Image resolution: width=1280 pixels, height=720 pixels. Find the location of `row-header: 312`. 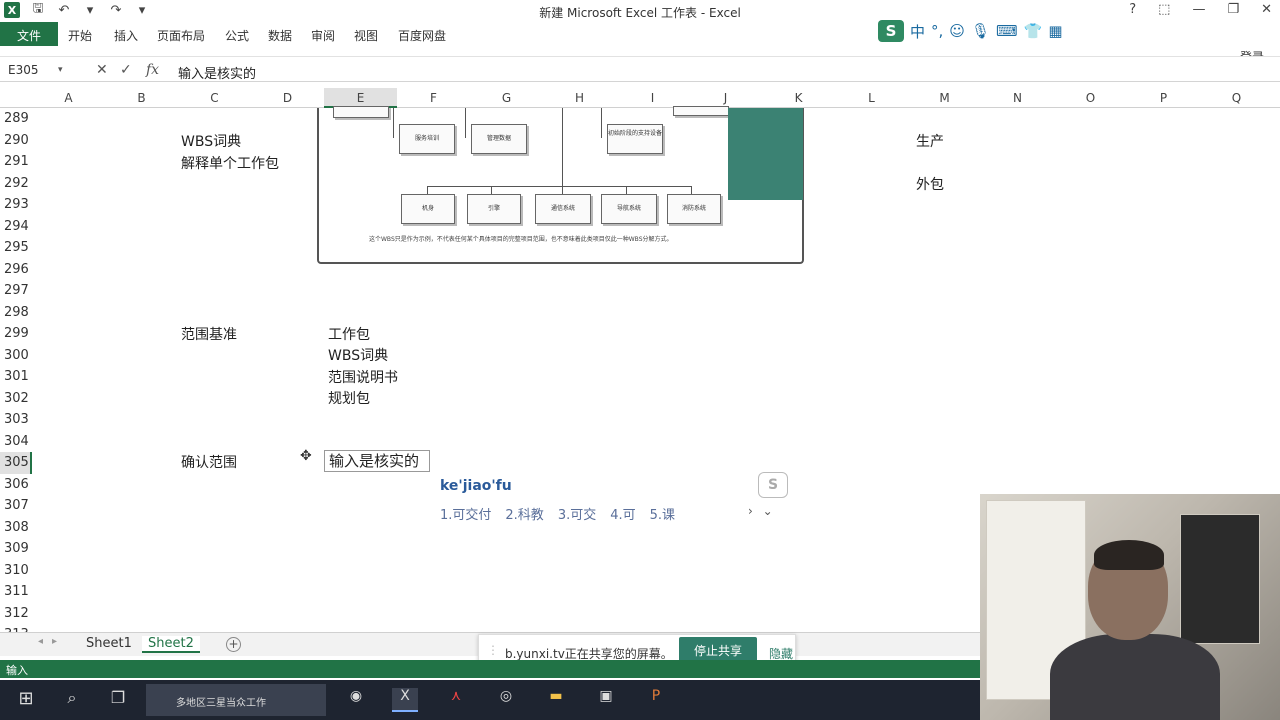

row-header: 312 is located at coordinates (16, 614).